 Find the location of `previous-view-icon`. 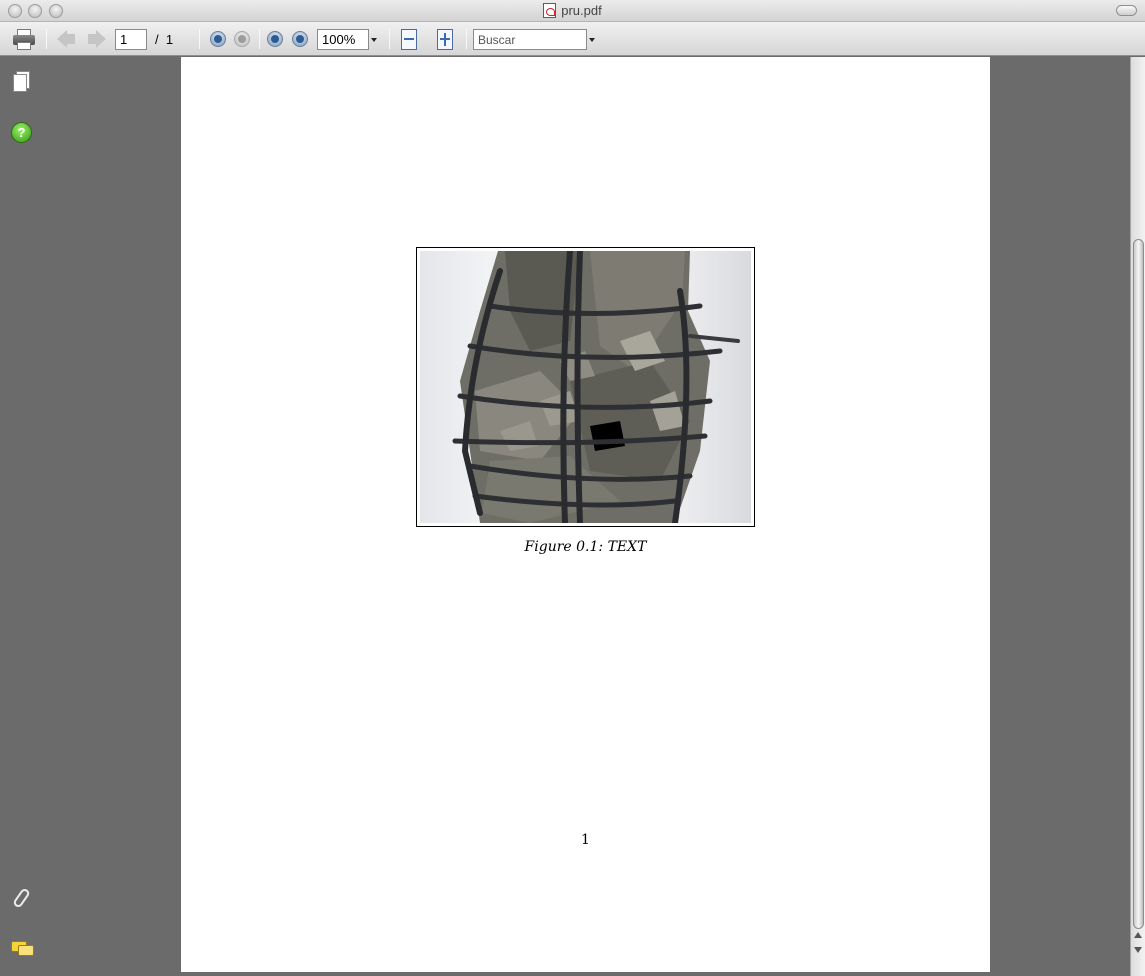

previous-view-icon is located at coordinates (218, 39).